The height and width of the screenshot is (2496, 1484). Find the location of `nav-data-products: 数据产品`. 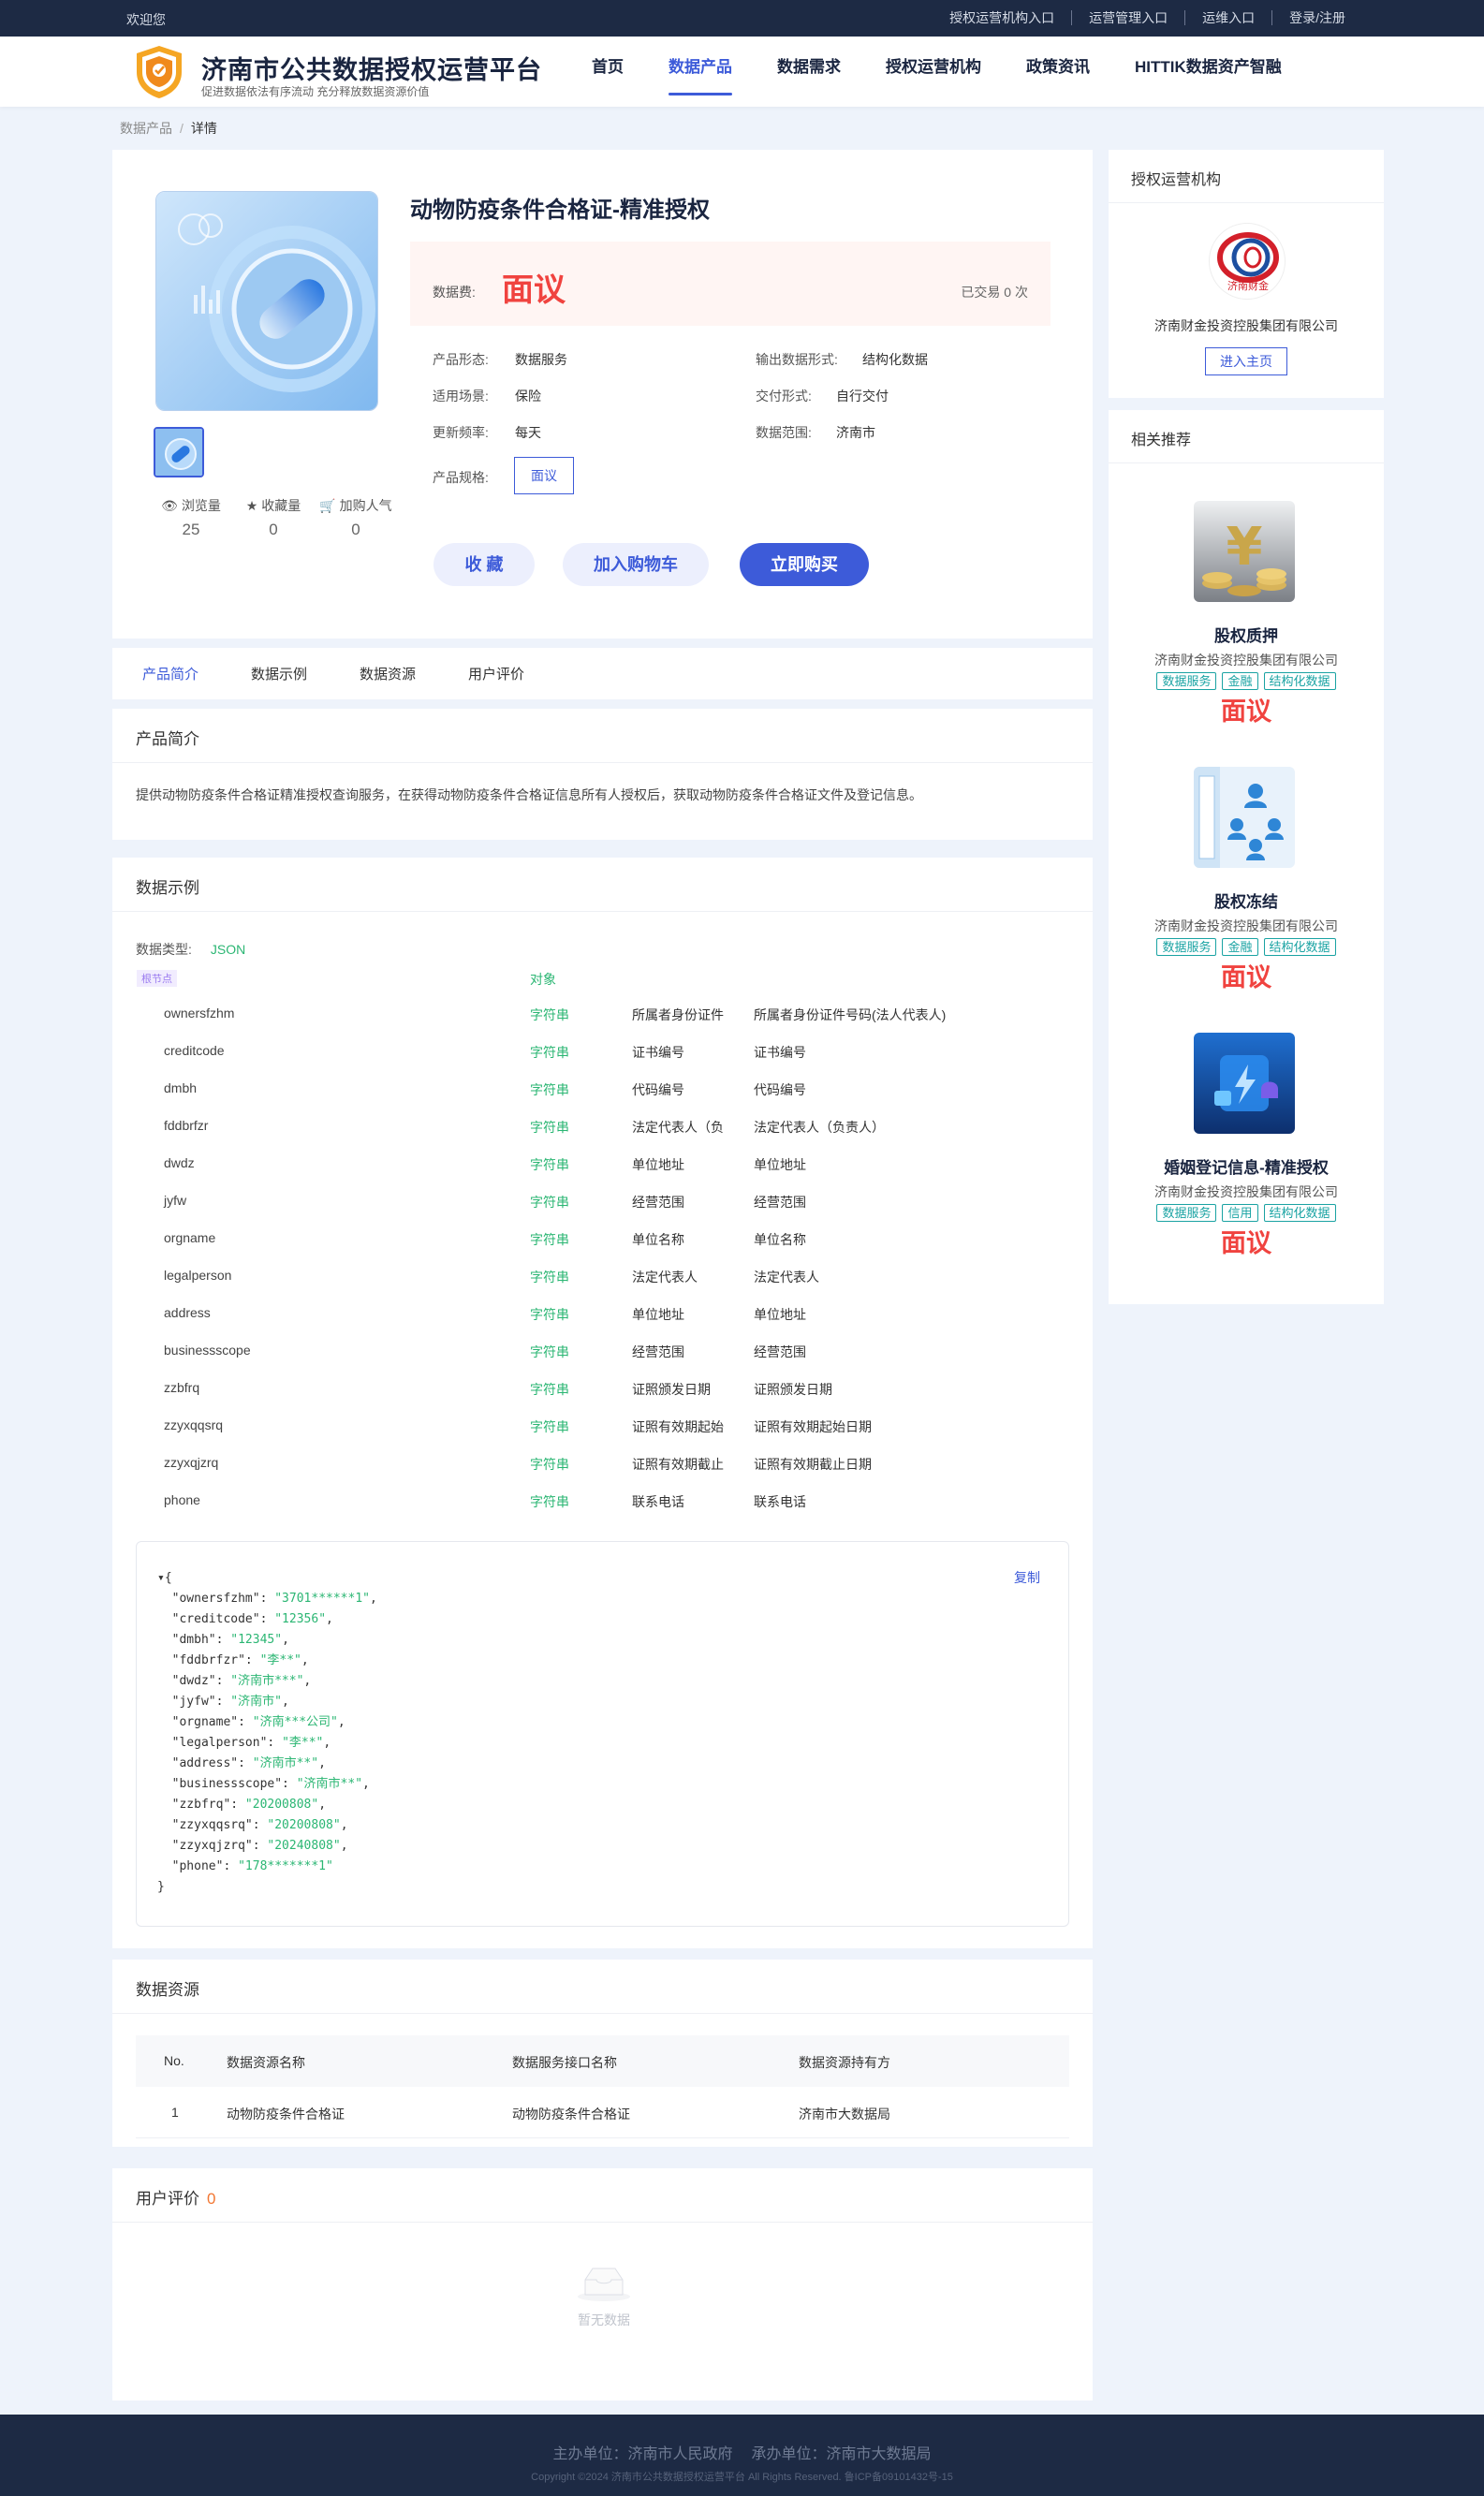

nav-data-products: 数据产品 is located at coordinates (700, 72).